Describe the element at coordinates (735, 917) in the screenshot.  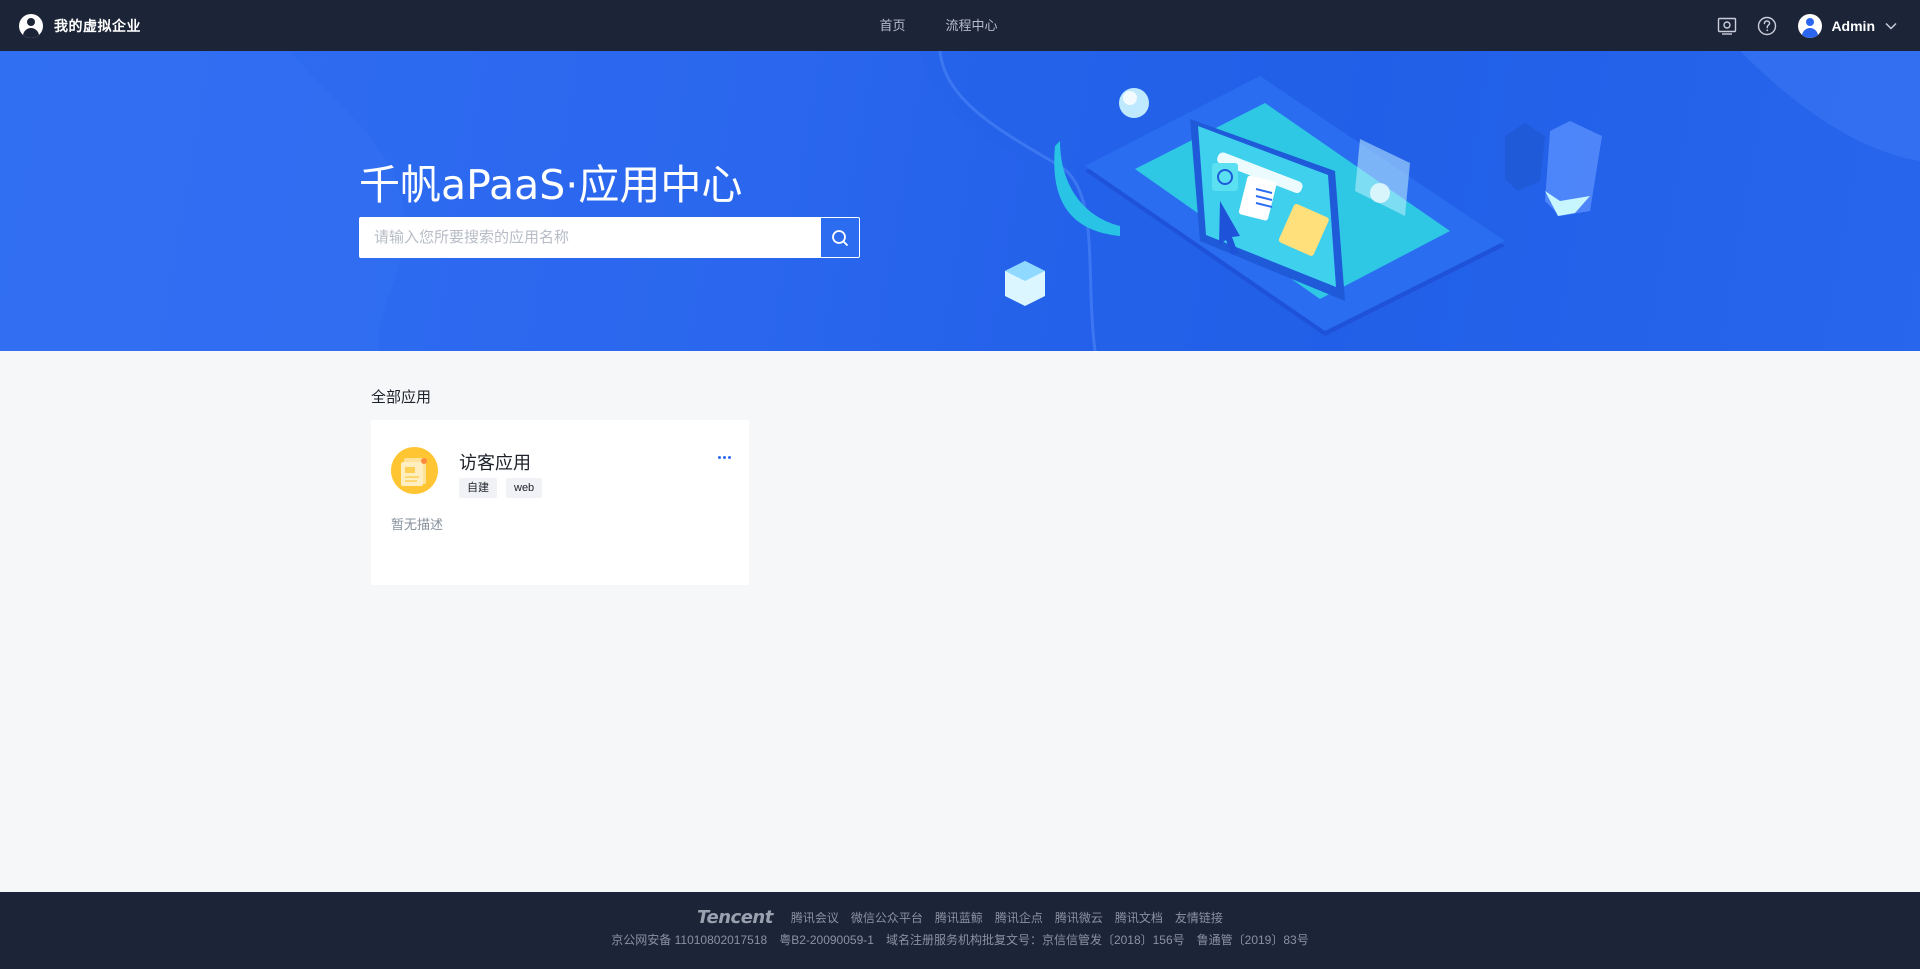
I see `tencent-logo: Tencent` at that location.